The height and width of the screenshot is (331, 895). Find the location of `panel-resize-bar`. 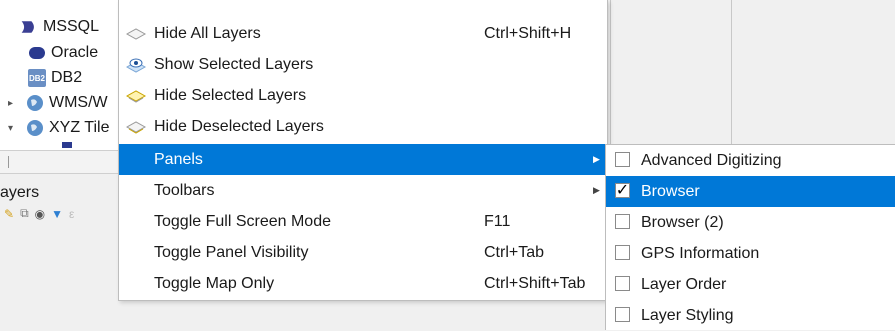

panel-resize-bar is located at coordinates (62, 162).